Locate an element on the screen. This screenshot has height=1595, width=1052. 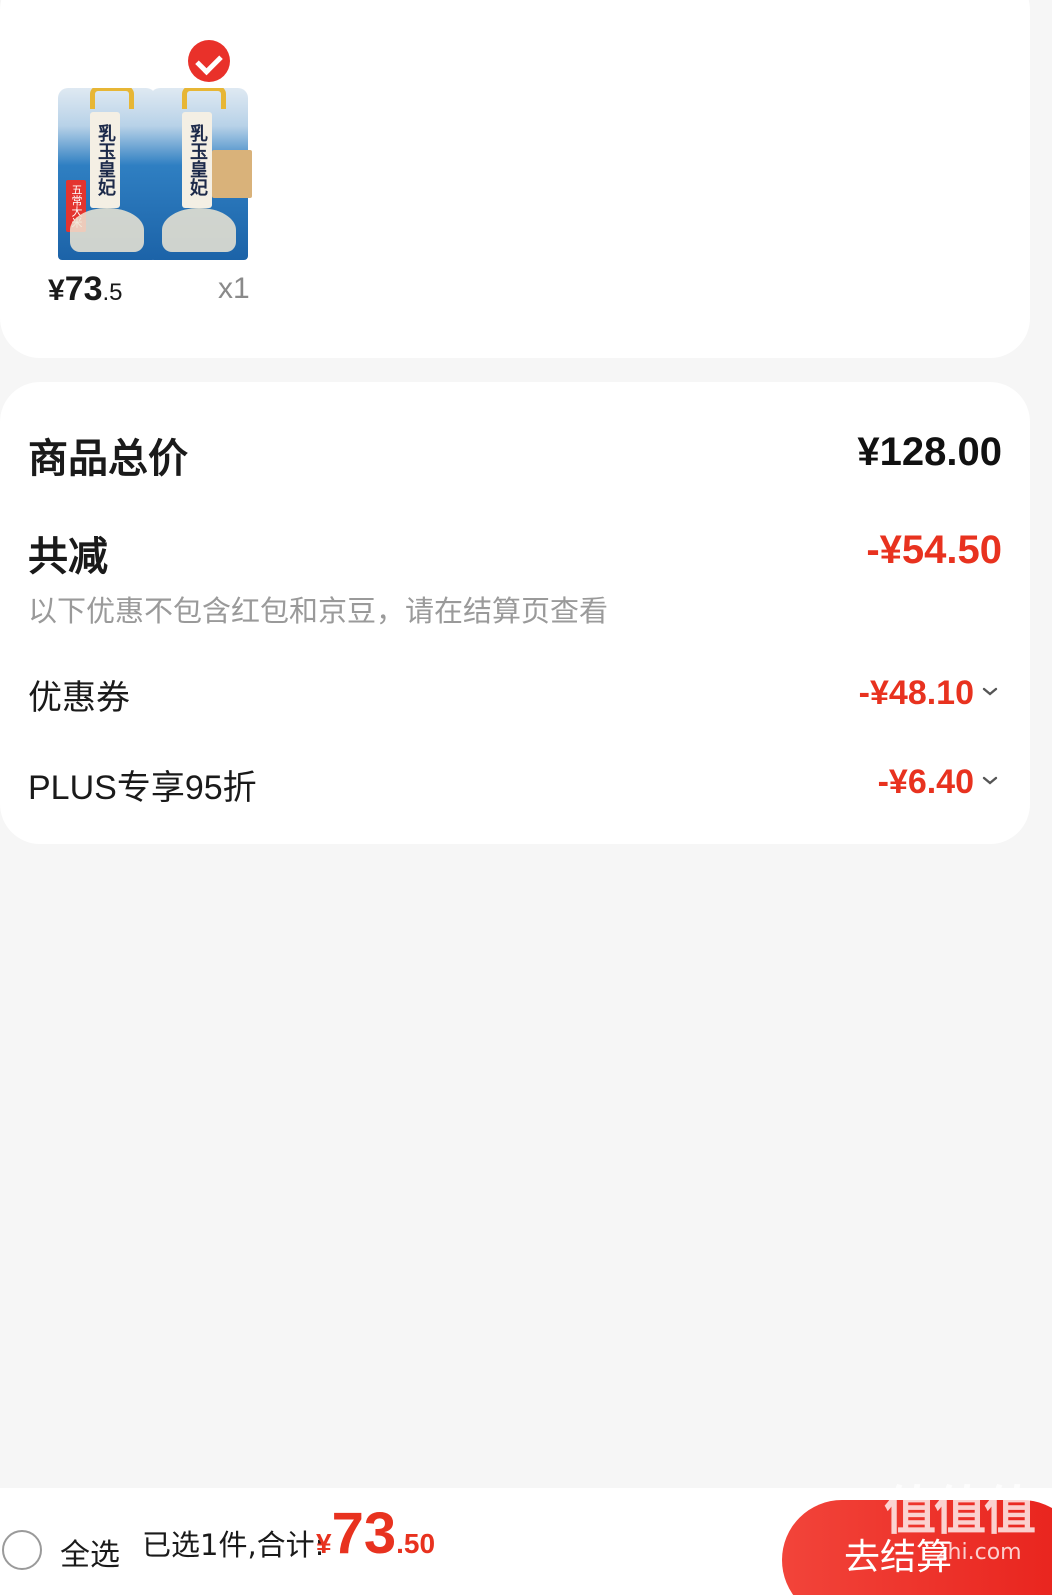
discount-note: 以下优惠不包含红包和京豆，请在结算页查看 is located at coordinates (318, 611).